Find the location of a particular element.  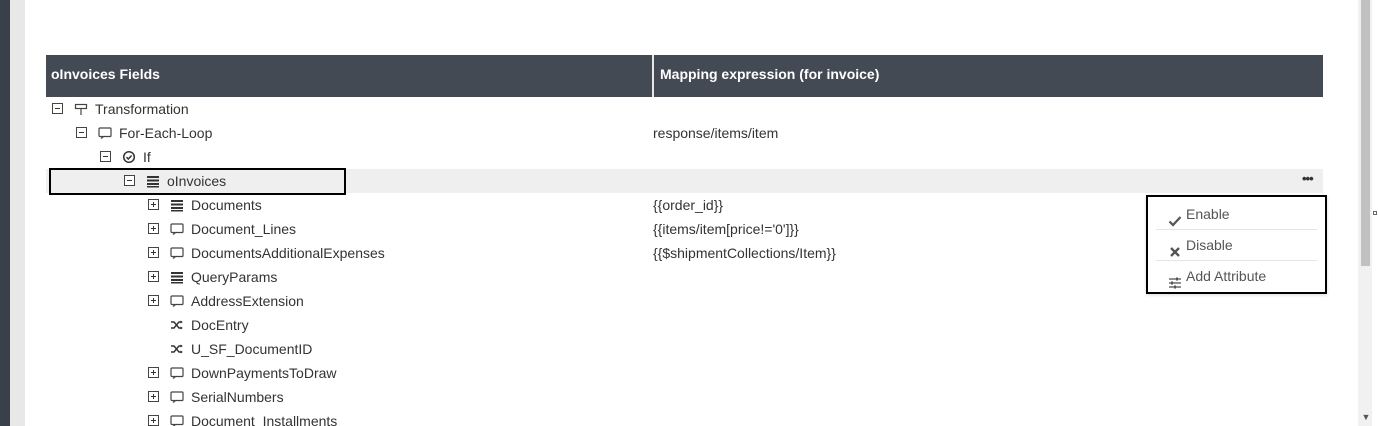

app-left-rail is located at coordinates (5, 213).